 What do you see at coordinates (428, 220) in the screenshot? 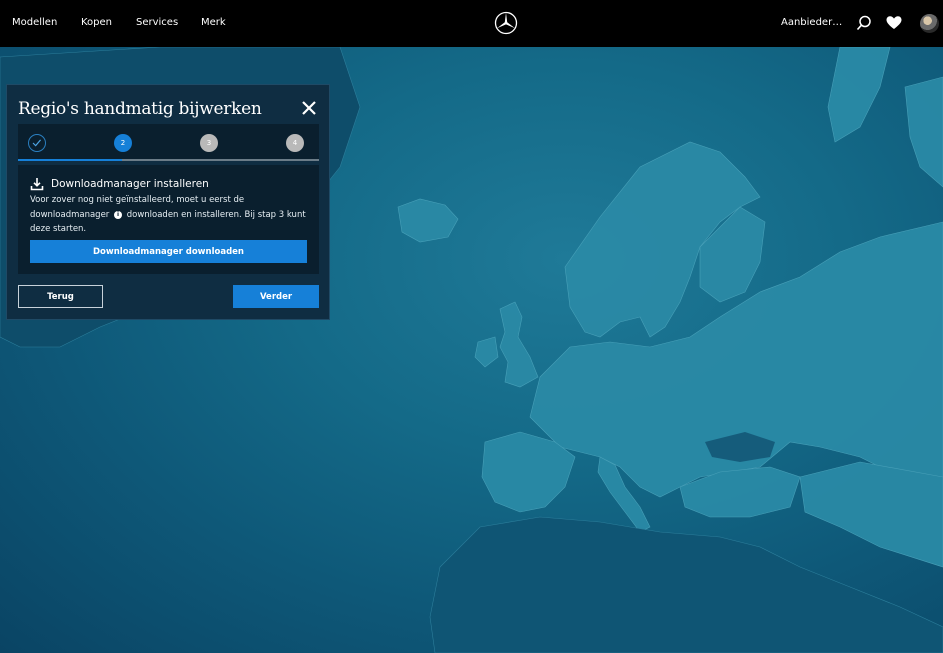
I see `iceland-shape` at bounding box center [428, 220].